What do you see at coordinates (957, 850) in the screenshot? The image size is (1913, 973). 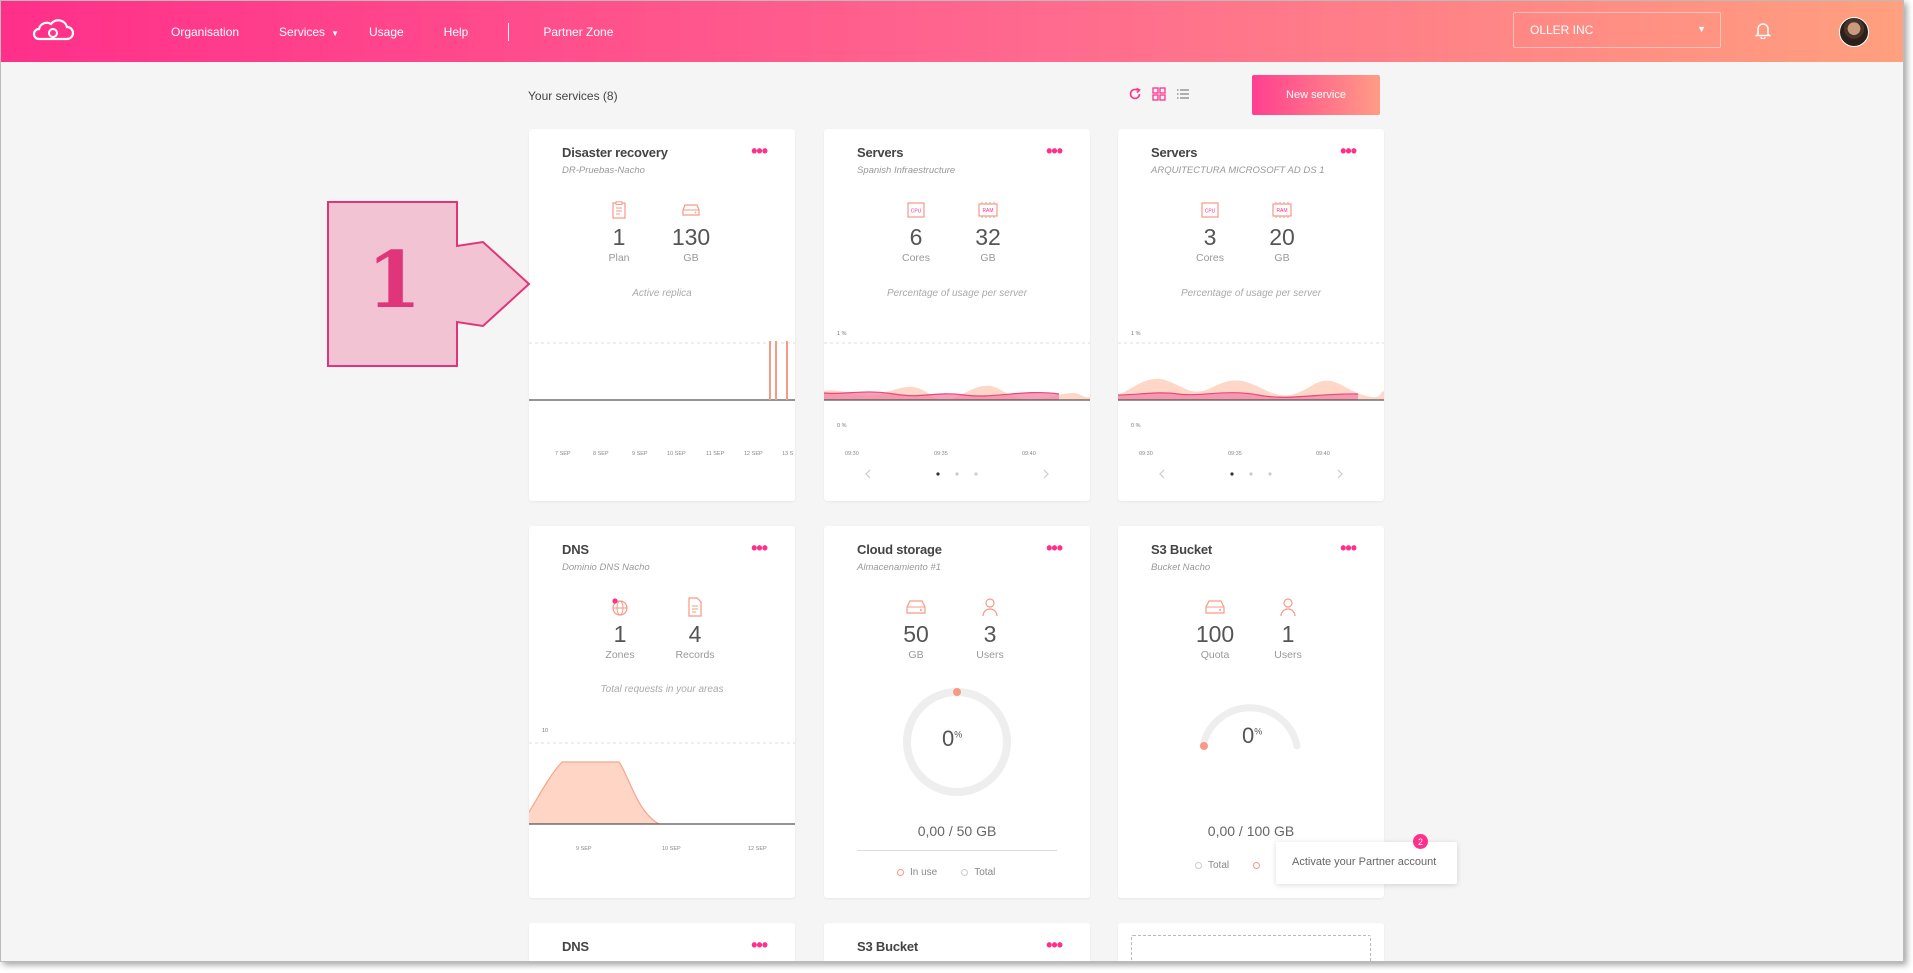 I see `divider` at bounding box center [957, 850].